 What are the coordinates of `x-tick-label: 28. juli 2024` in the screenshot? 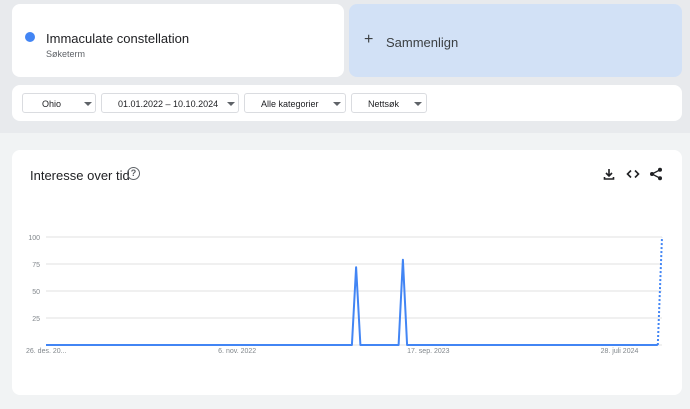 It's located at (620, 351).